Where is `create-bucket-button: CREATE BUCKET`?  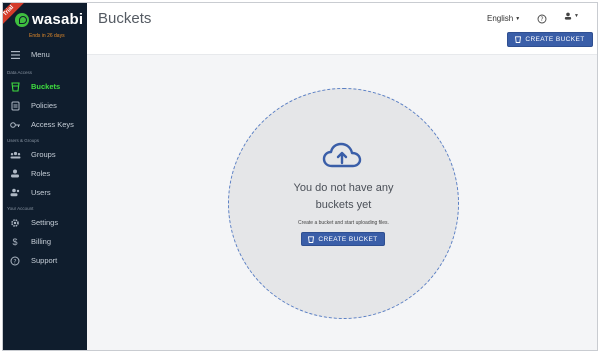 create-bucket-button: CREATE BUCKET is located at coordinates (550, 39).